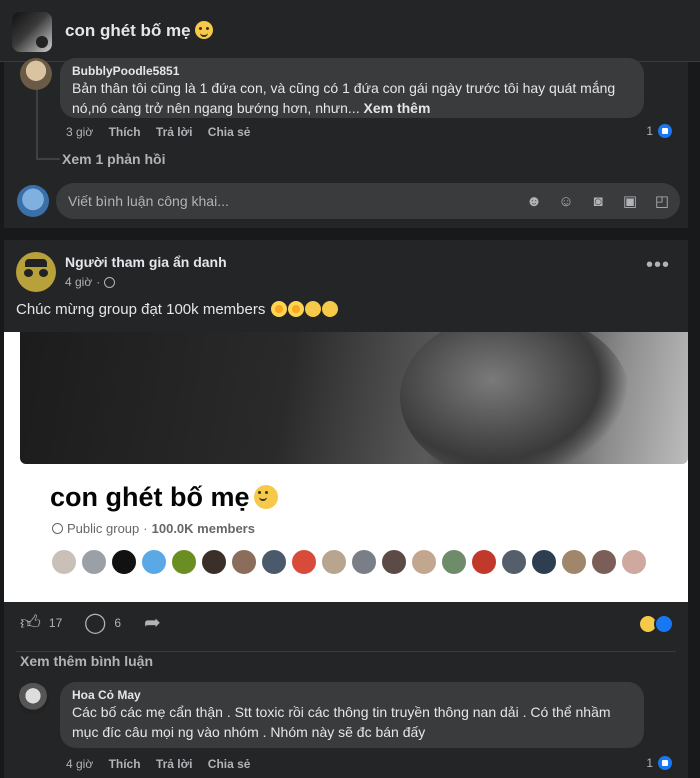  I want to click on more-options-button: •••, so click(658, 265).